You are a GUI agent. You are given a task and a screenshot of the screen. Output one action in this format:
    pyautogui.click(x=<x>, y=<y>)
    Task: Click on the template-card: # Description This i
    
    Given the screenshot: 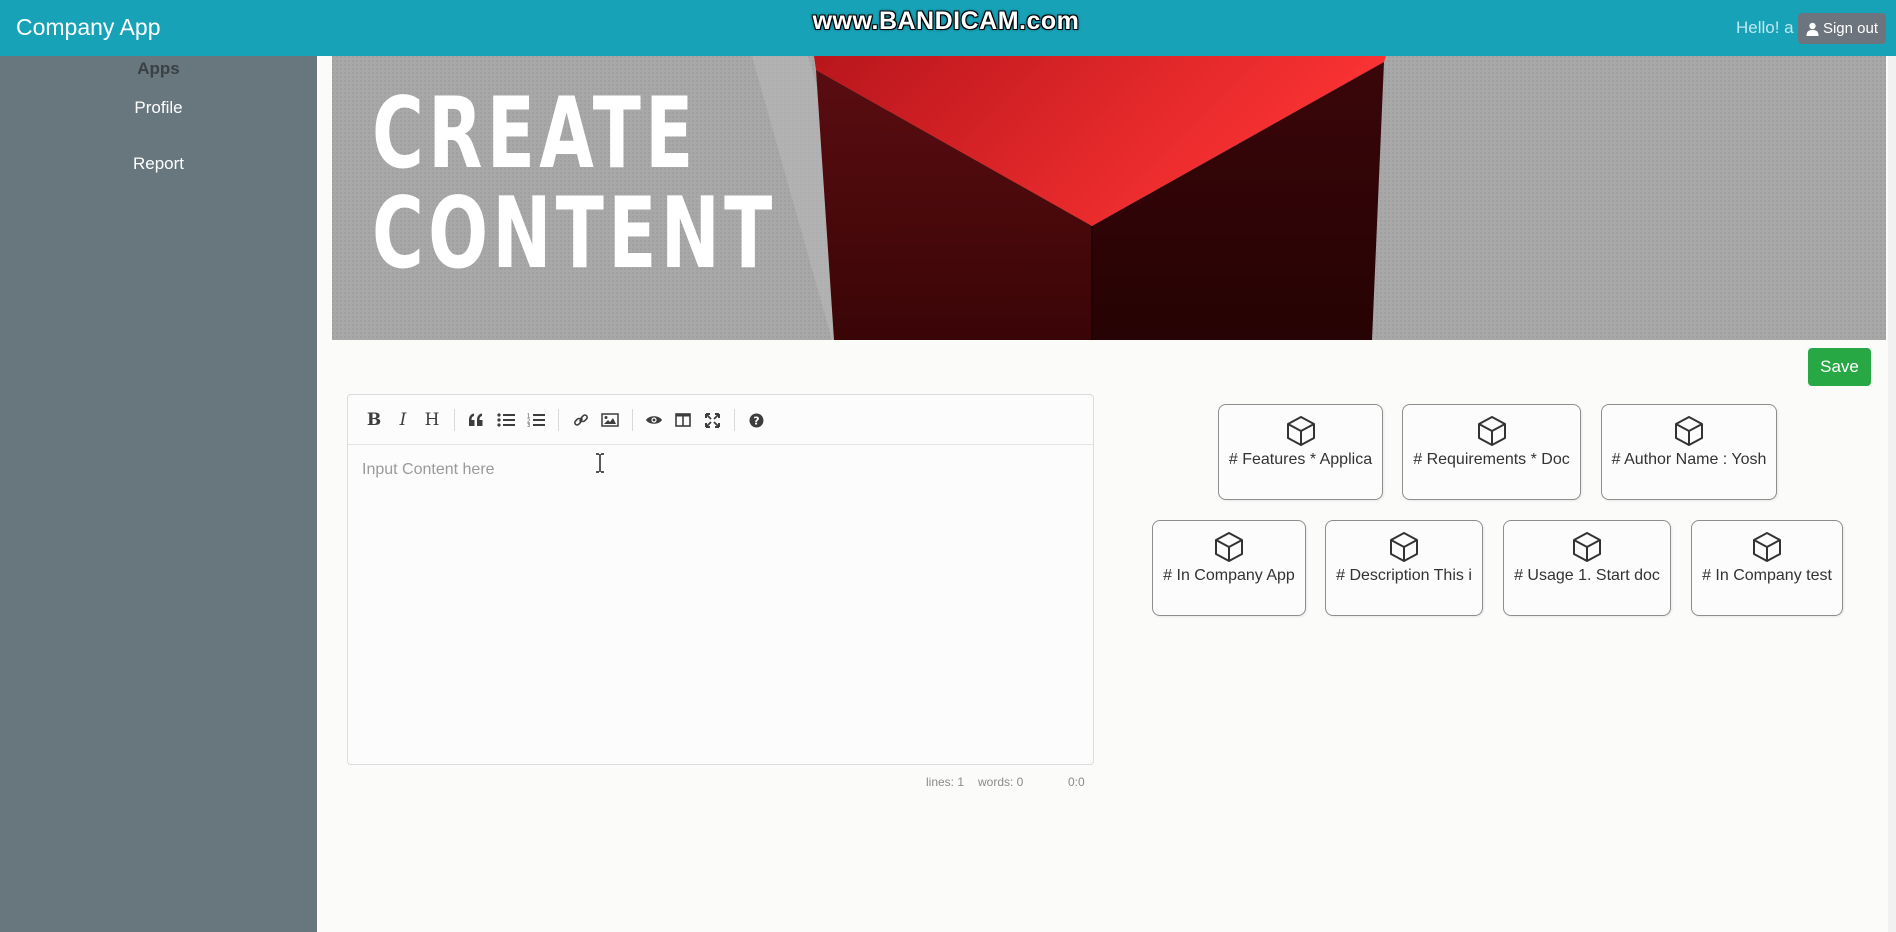 What is the action you would take?
    pyautogui.click(x=1404, y=568)
    